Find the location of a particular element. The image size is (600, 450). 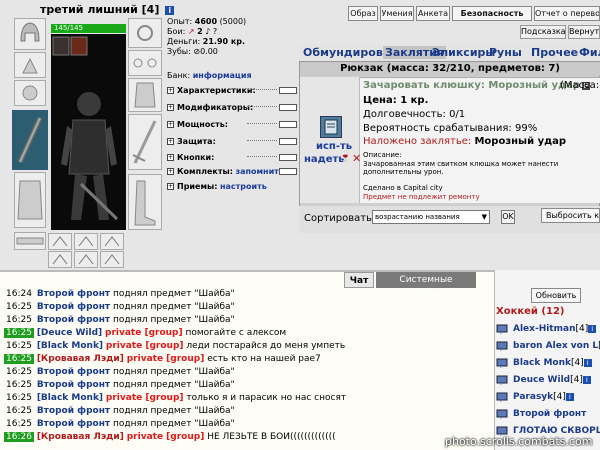

player-name: Второй фронт is located at coordinates (549, 414).